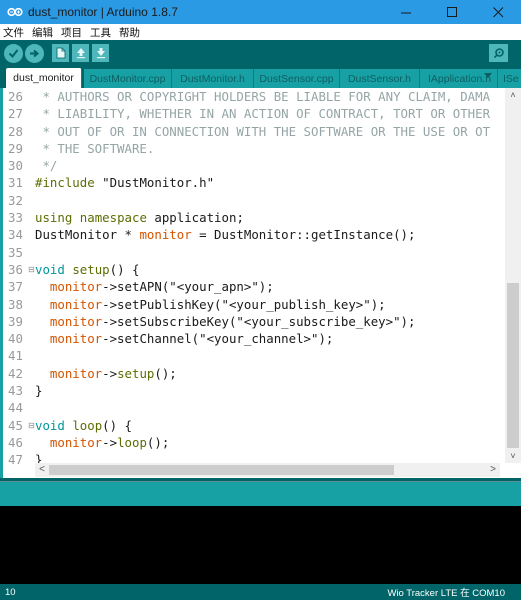 Image resolution: width=521 pixels, height=600 pixels. I want to click on tab-dustmonitor-cpp: DustMonitor.cpp, so click(128, 78).